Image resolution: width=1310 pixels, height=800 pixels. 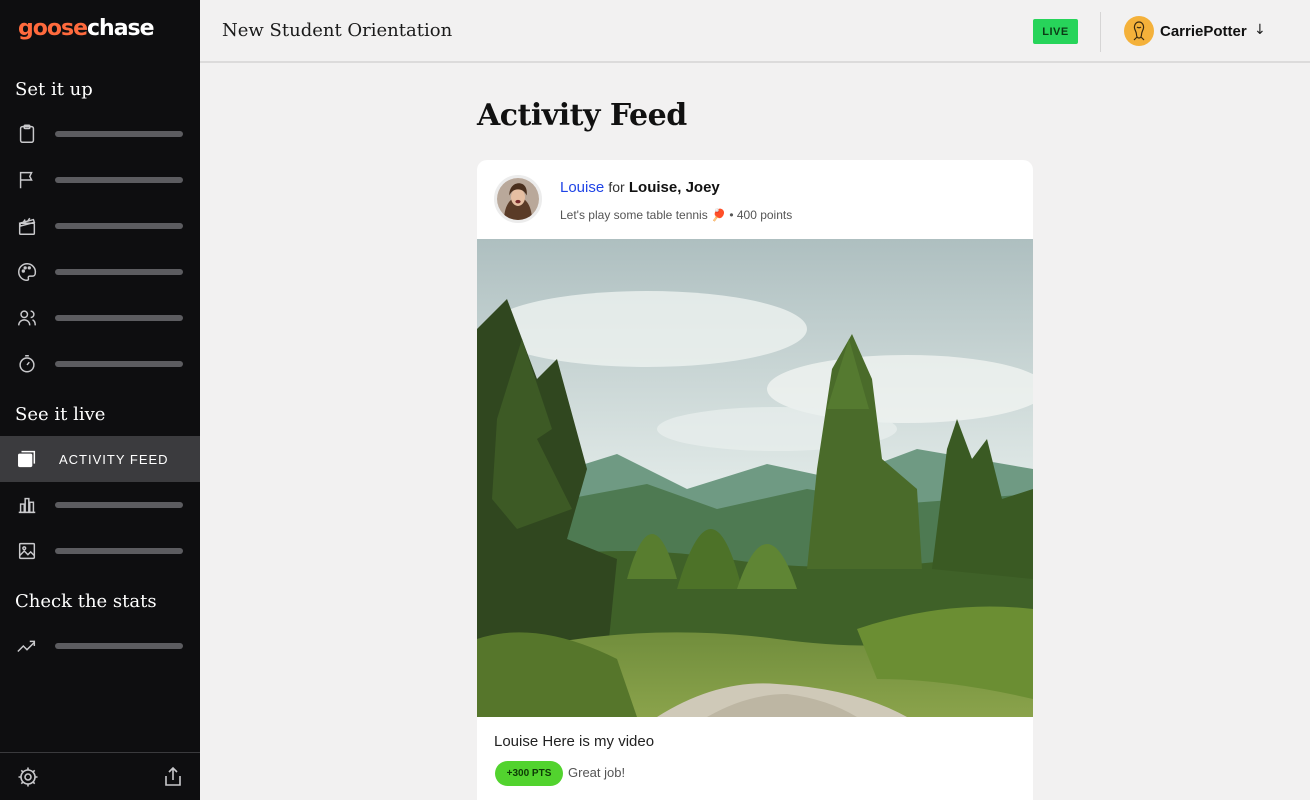 What do you see at coordinates (597, 772) in the screenshot?
I see `post-comment: Great job!` at bounding box center [597, 772].